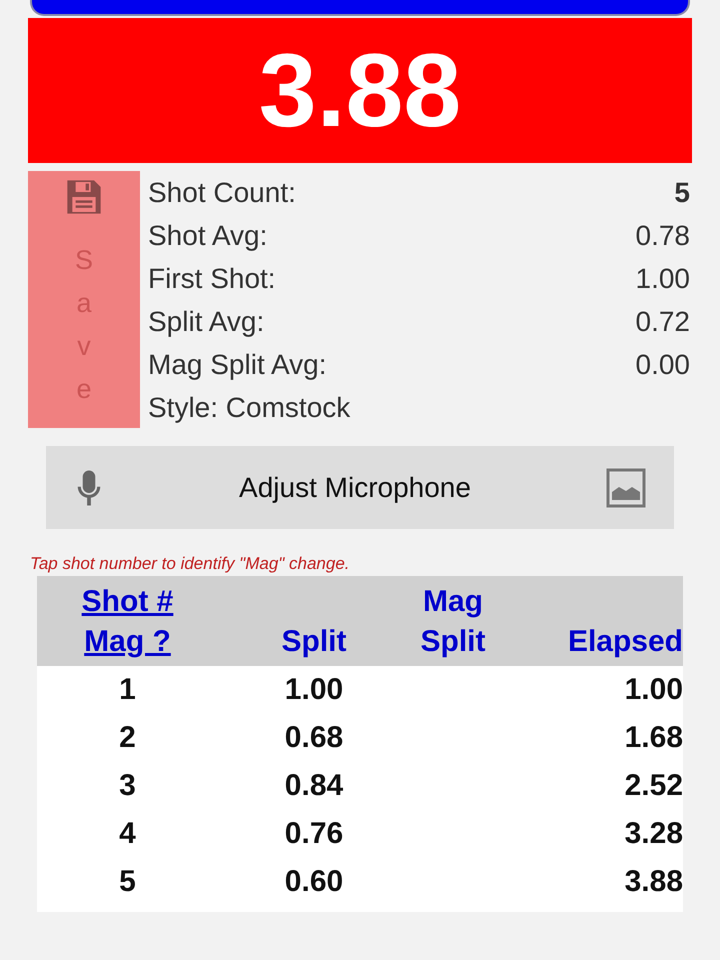 The width and height of the screenshot is (720, 960). What do you see at coordinates (127, 786) in the screenshot?
I see `shot-number-cell: 3` at bounding box center [127, 786].